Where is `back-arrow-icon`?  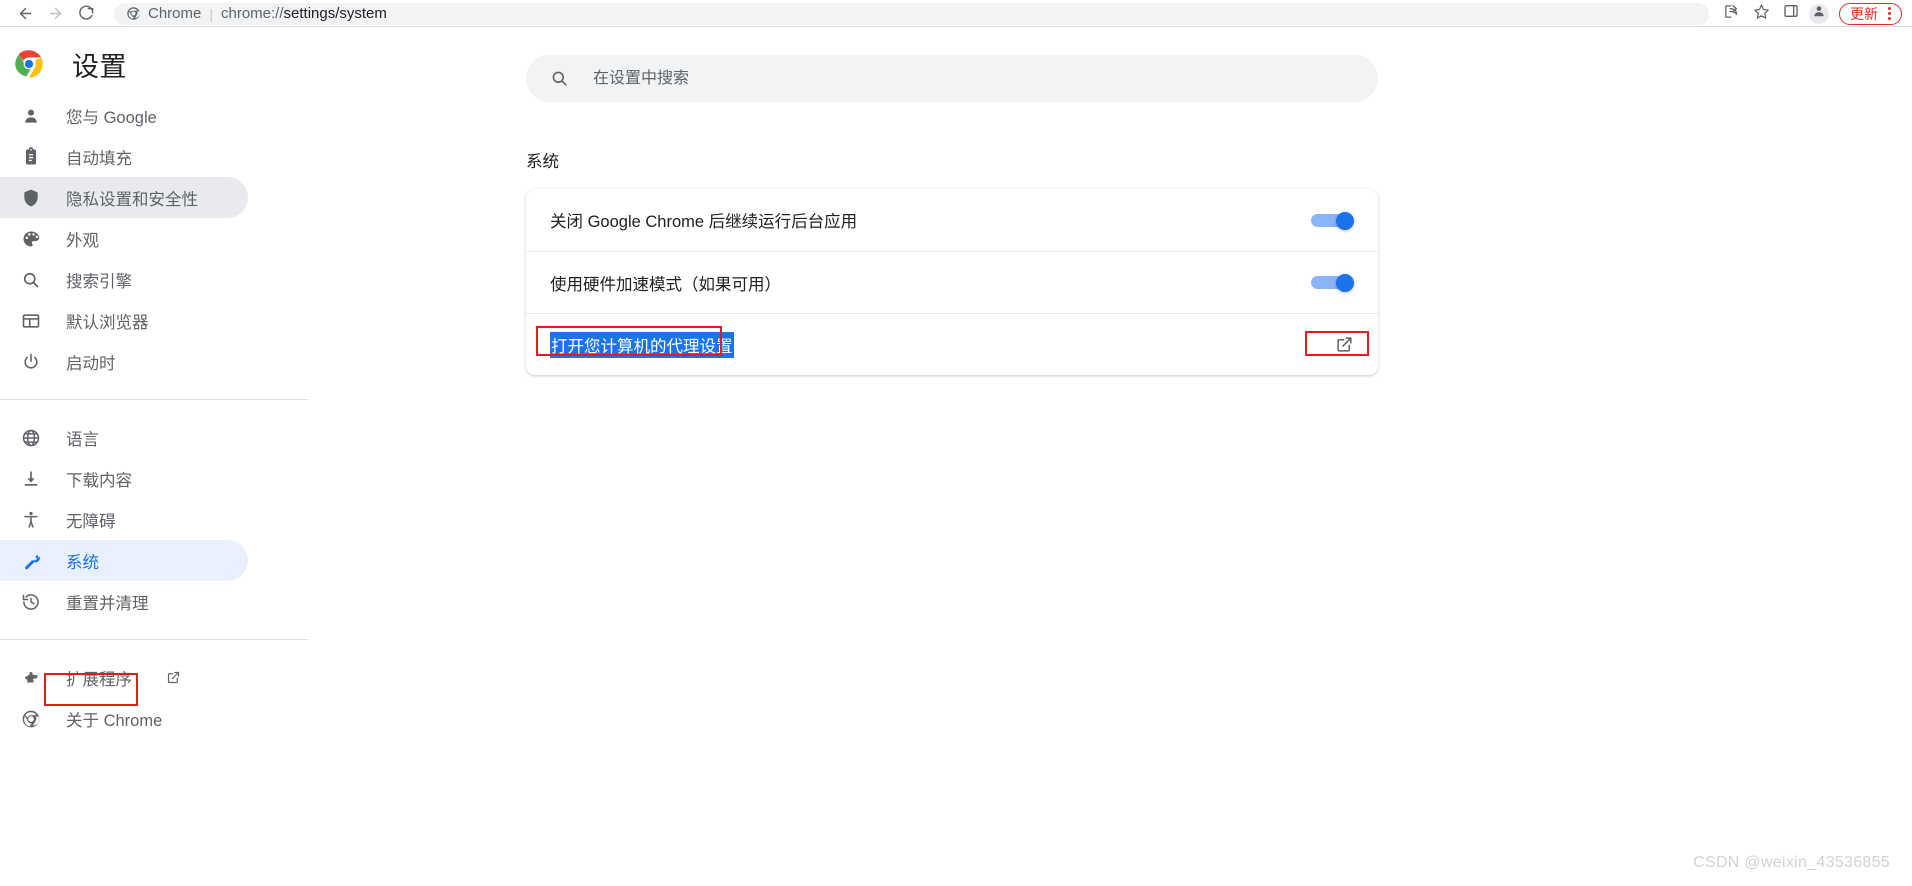 back-arrow-icon is located at coordinates (25, 13).